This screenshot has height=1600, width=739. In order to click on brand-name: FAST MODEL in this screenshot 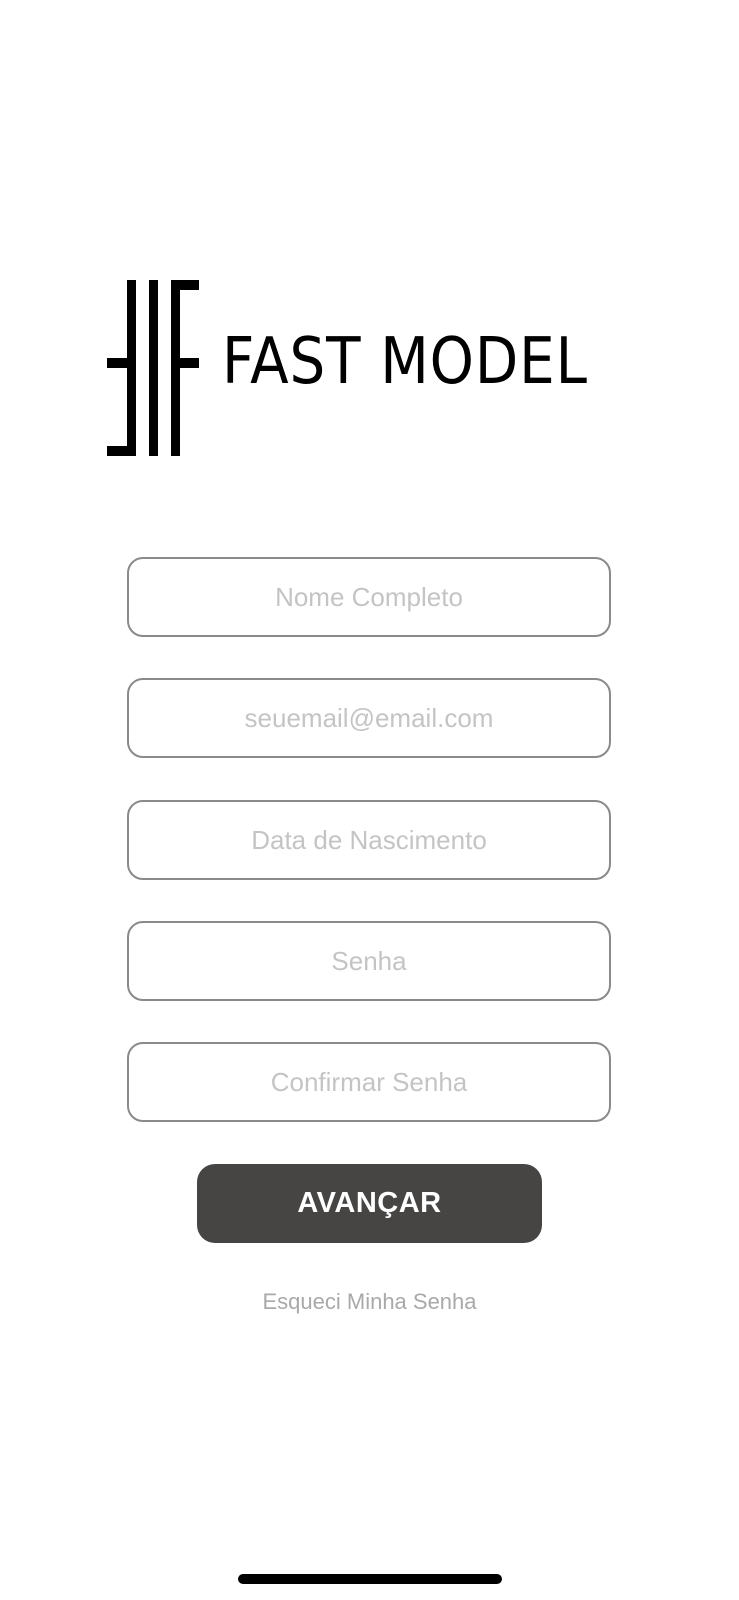, I will do `click(405, 362)`.